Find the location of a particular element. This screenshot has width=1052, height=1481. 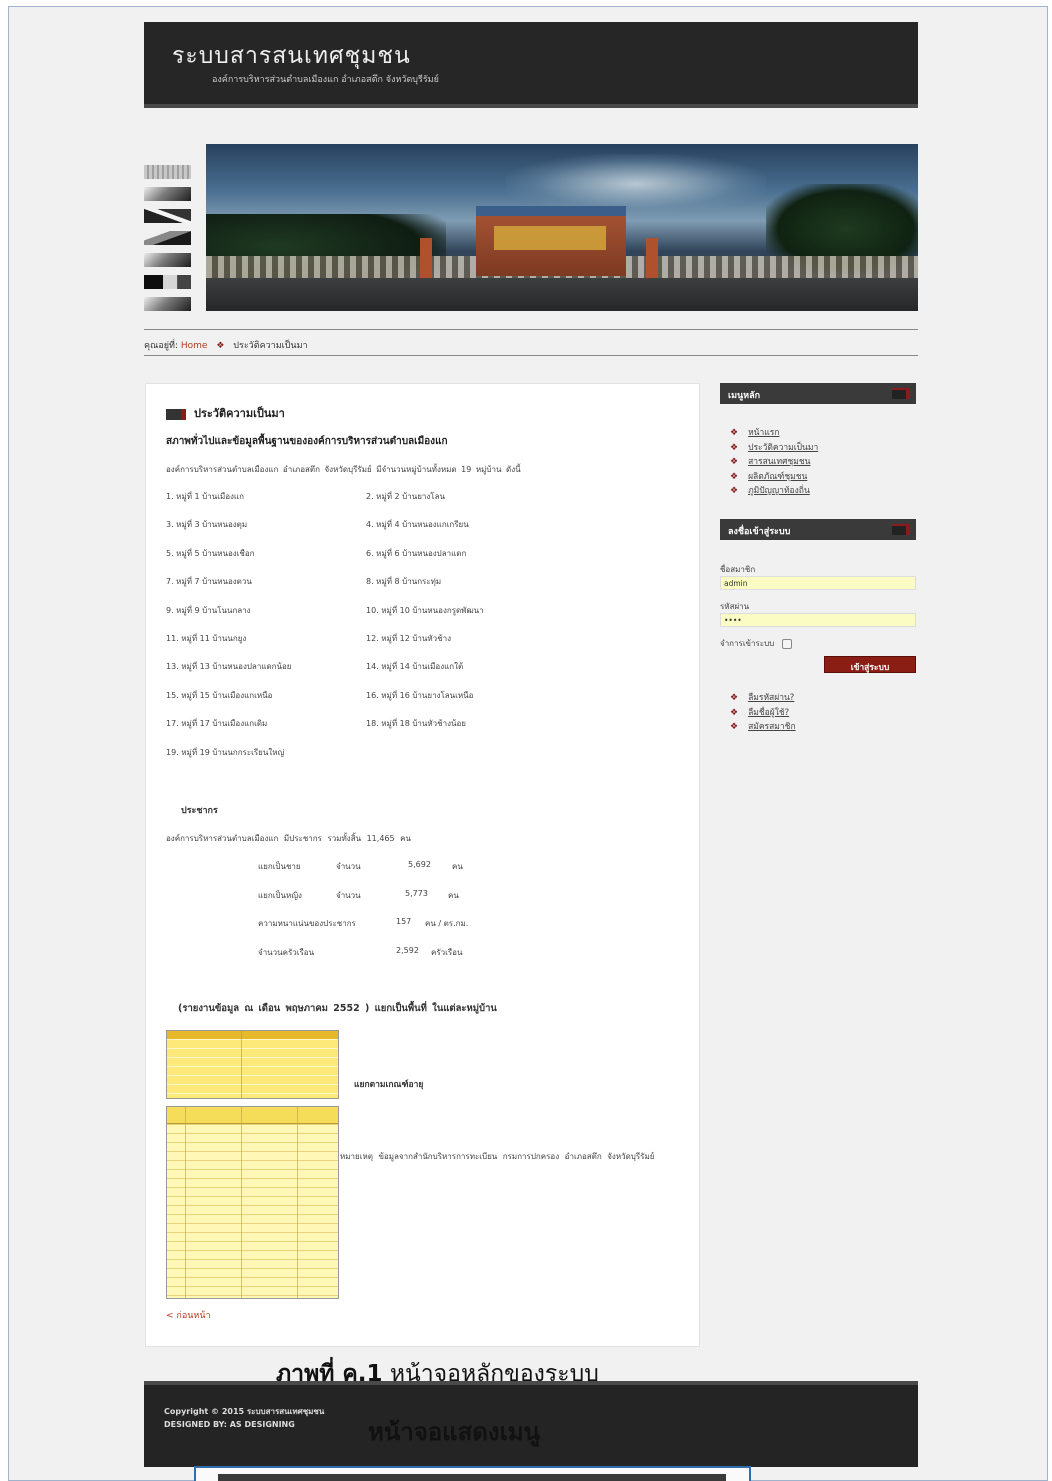

main-menu-header: เมนูหลัก is located at coordinates (818, 393).